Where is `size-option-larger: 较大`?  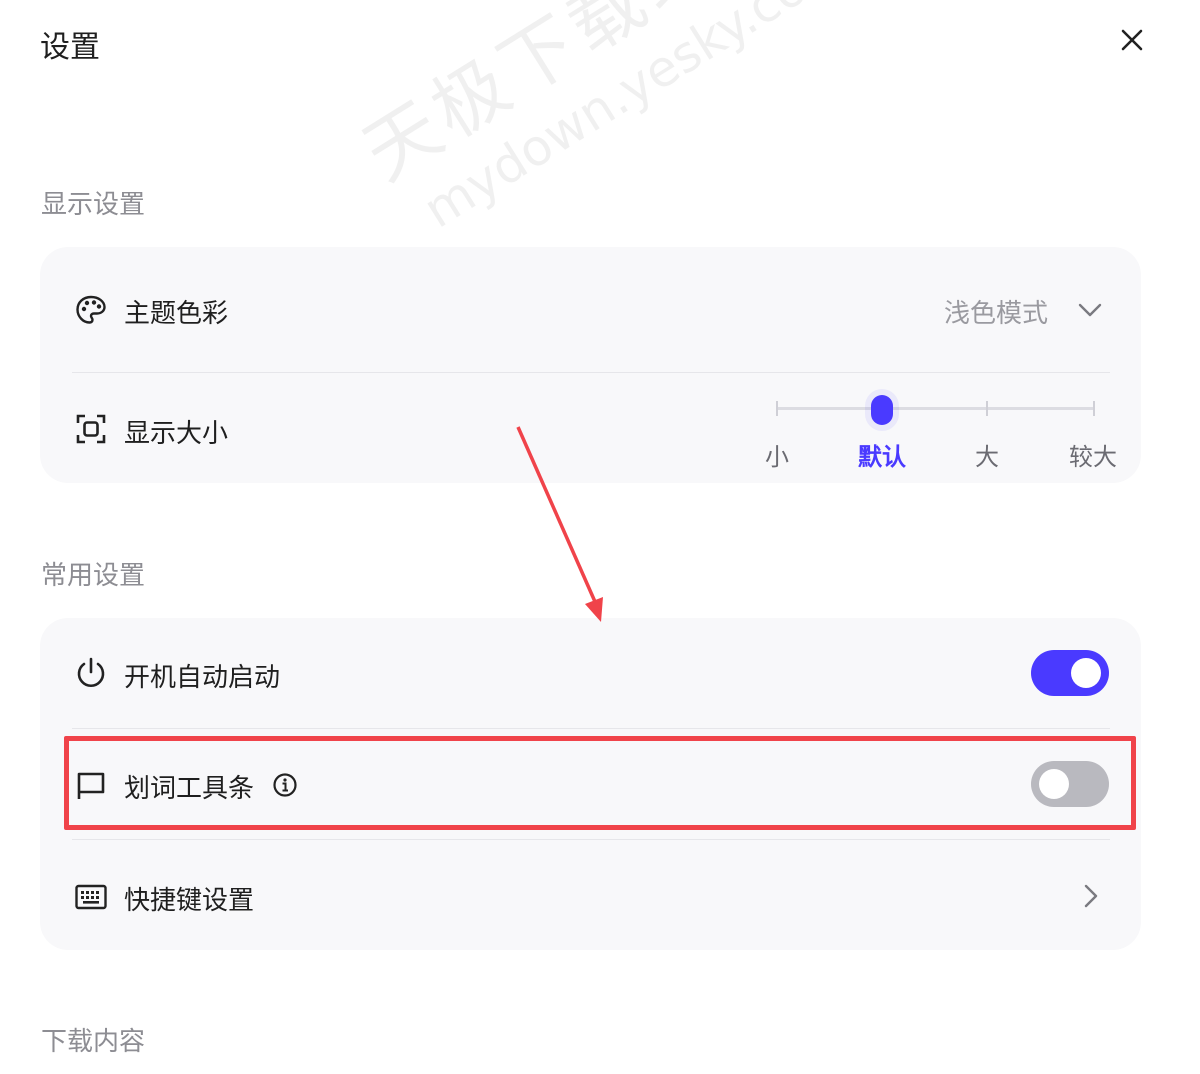 size-option-larger: 较大 is located at coordinates (1093, 454).